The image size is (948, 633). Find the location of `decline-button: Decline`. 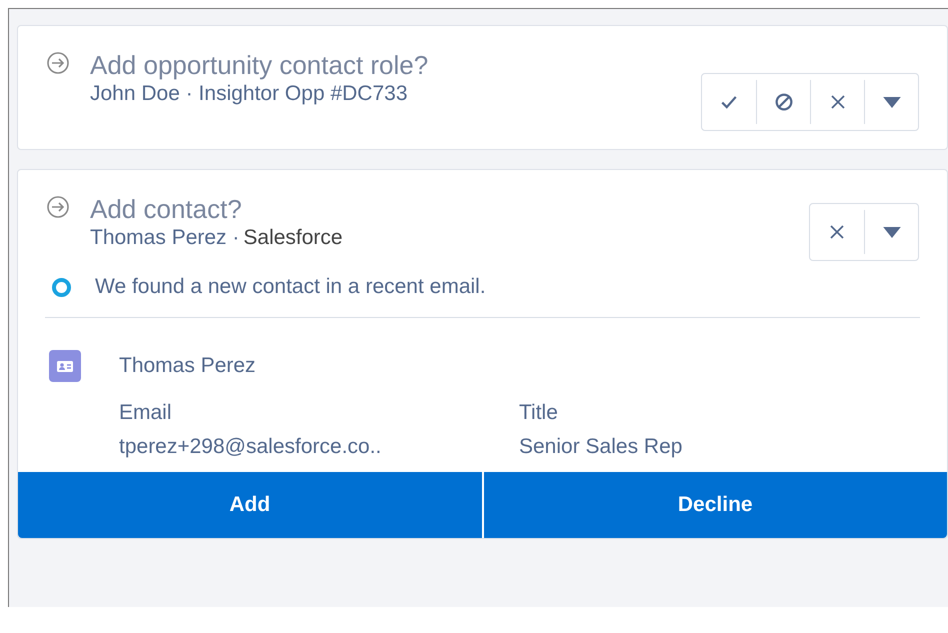

decline-button: Decline is located at coordinates (714, 505).